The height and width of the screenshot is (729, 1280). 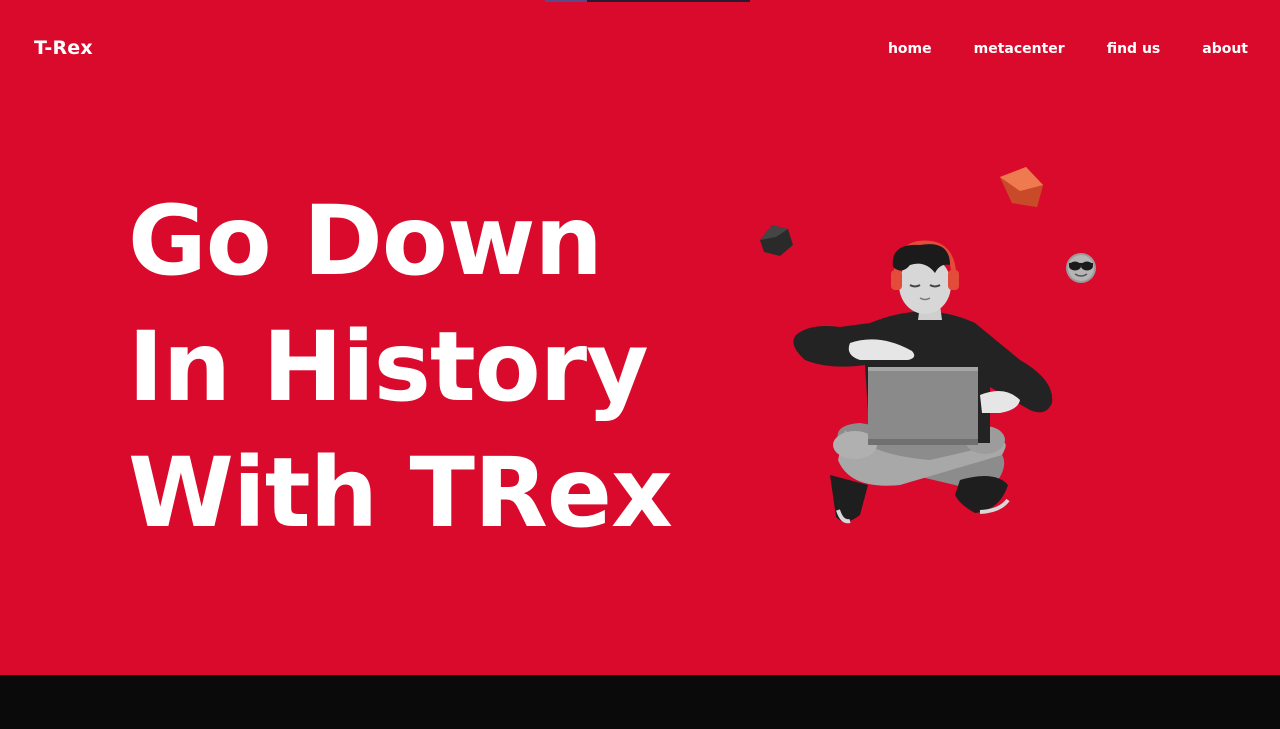 I want to click on nav-item-about: about, so click(x=1225, y=49).